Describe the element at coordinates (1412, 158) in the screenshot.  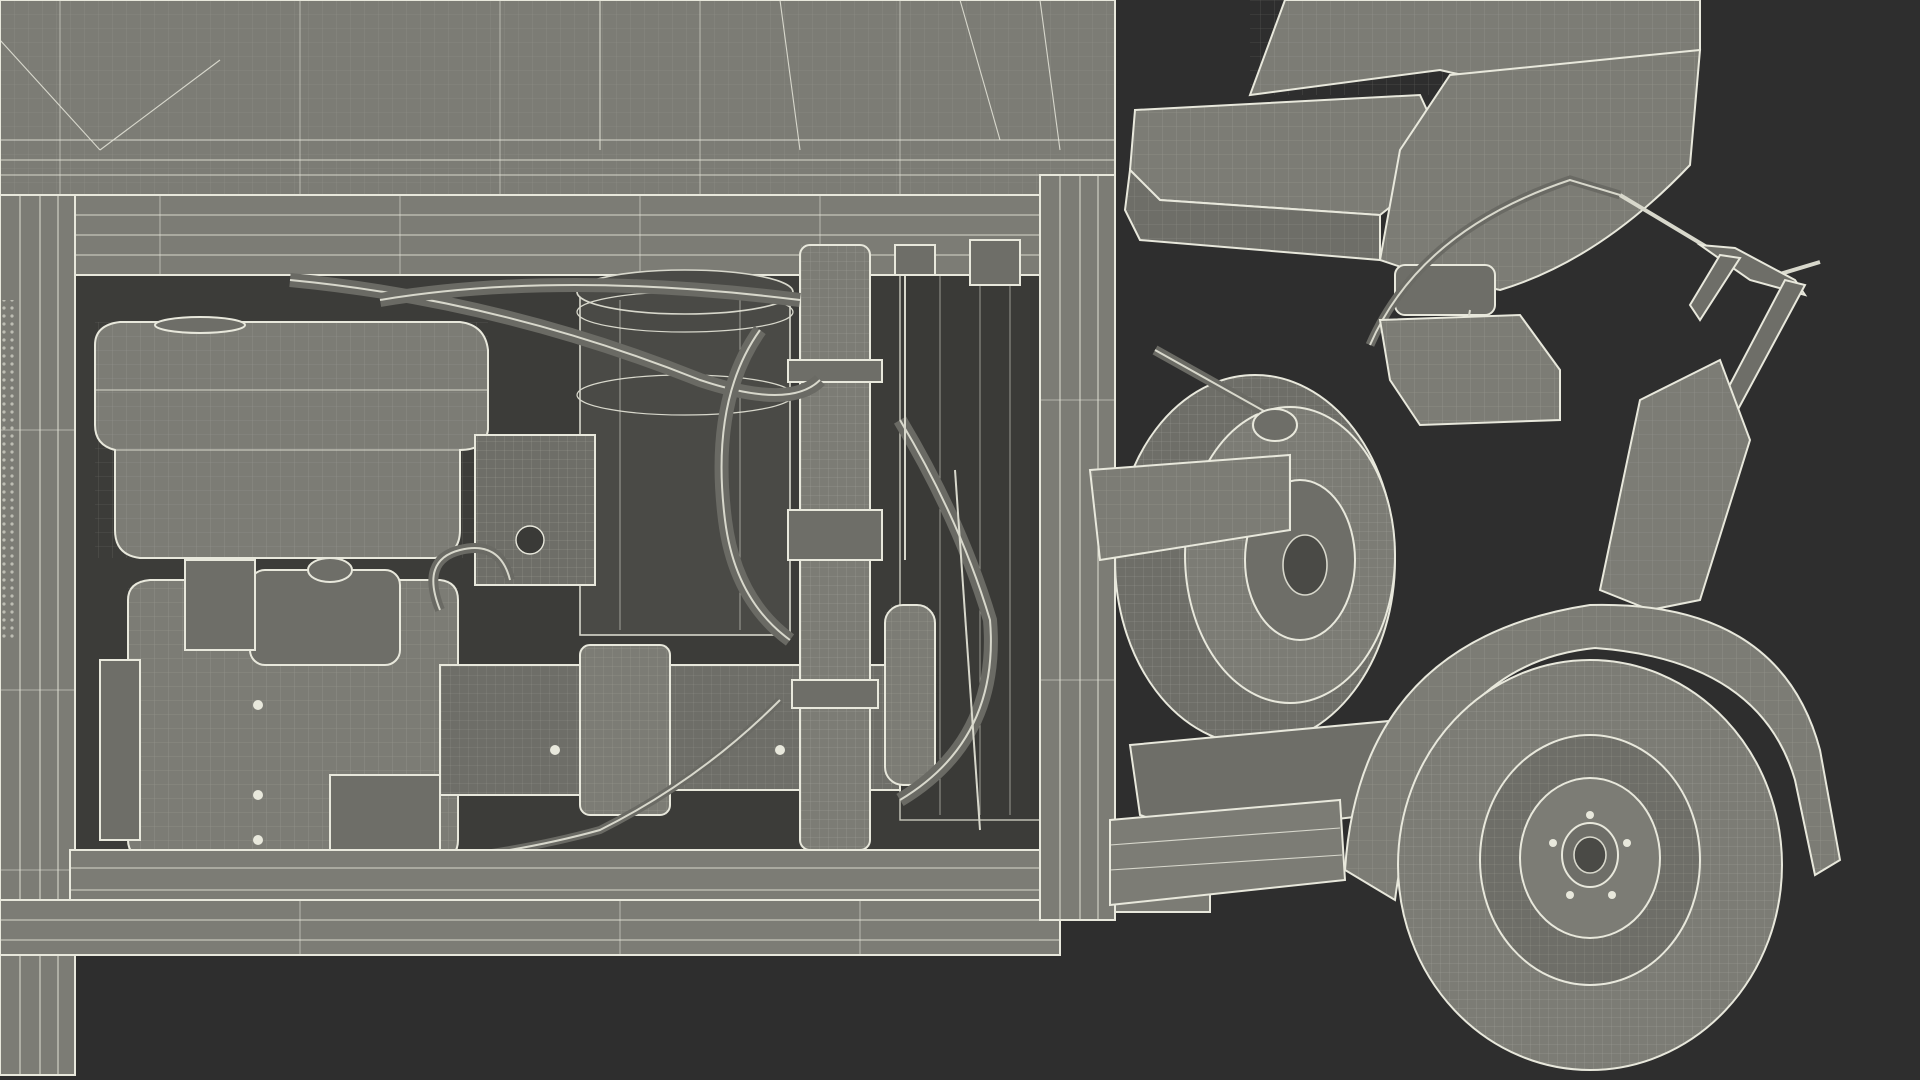
I see `operator-seat` at that location.